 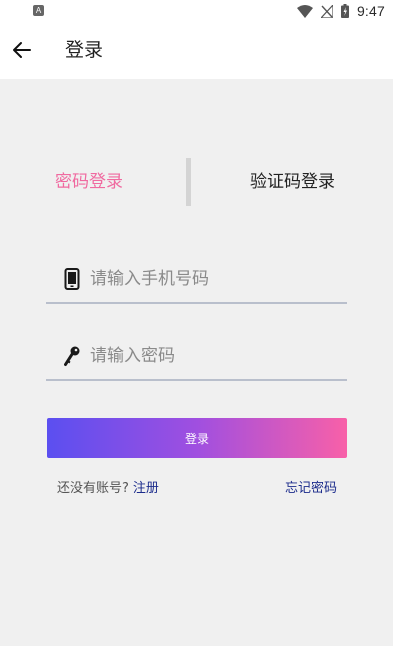 I want to click on password-input, so click(x=215, y=356).